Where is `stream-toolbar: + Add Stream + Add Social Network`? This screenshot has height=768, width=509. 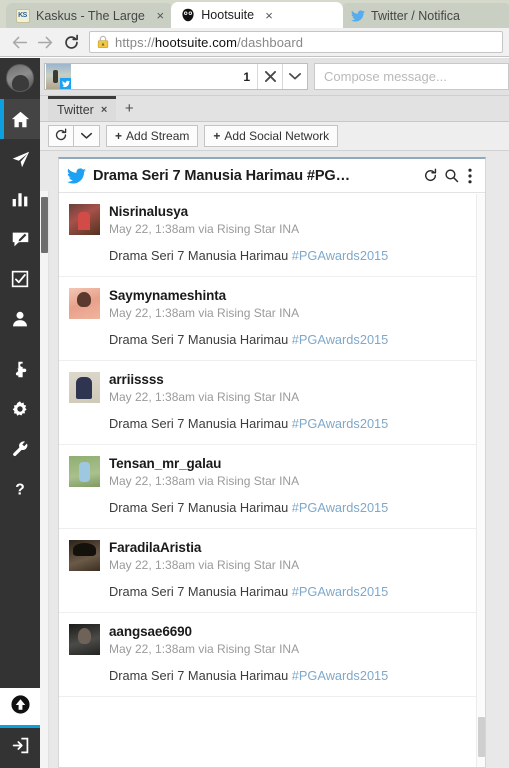
stream-toolbar: + Add Stream + Add Social Network is located at coordinates (274, 136).